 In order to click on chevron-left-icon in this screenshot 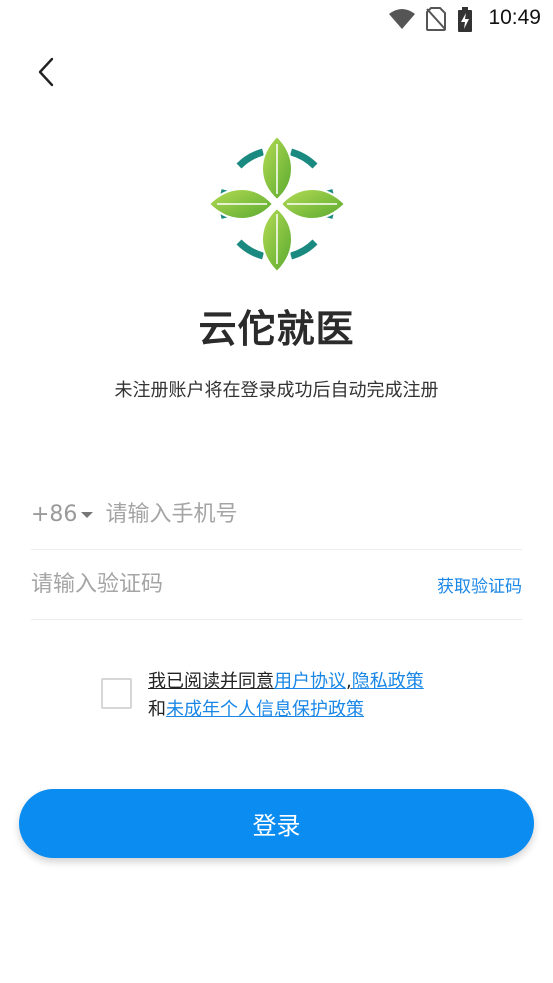, I will do `click(46, 72)`.